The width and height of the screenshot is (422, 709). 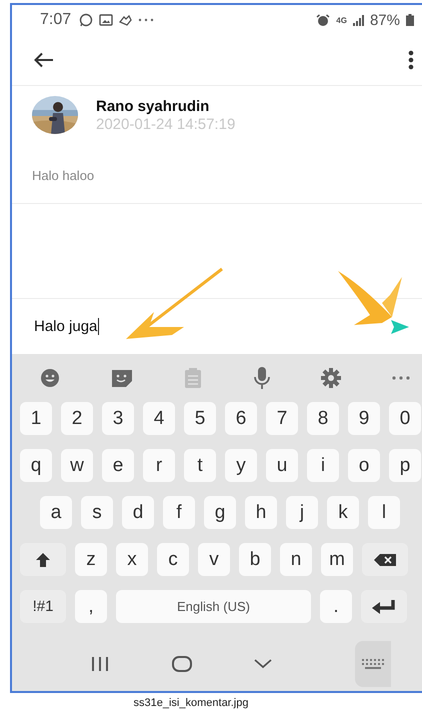 What do you see at coordinates (411, 60) in the screenshot?
I see `overflow-menu-icon` at bounding box center [411, 60].